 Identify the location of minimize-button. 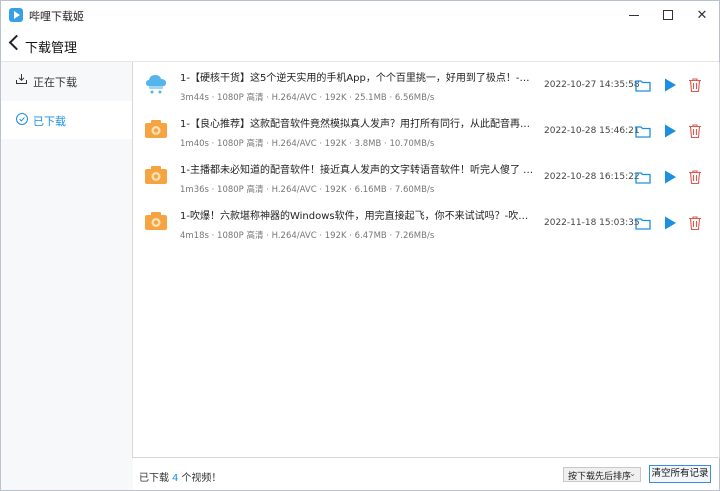
(634, 15).